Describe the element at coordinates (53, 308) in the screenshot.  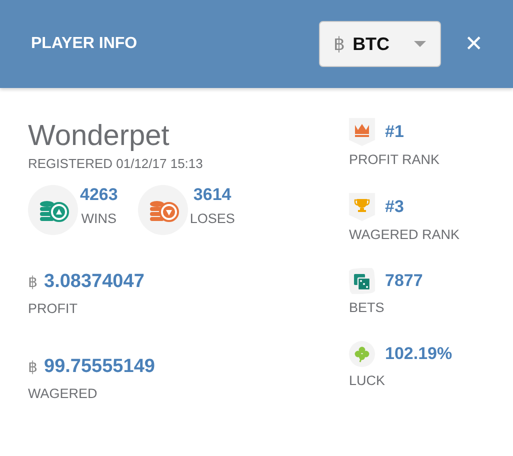
I see `amount-label: PROFIT` at that location.